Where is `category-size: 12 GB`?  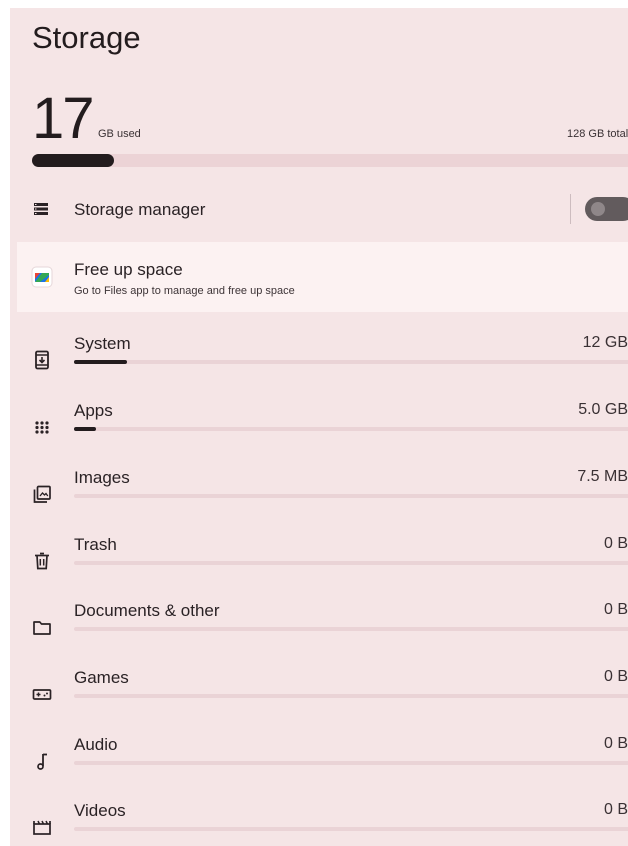
category-size: 12 GB is located at coordinates (605, 342).